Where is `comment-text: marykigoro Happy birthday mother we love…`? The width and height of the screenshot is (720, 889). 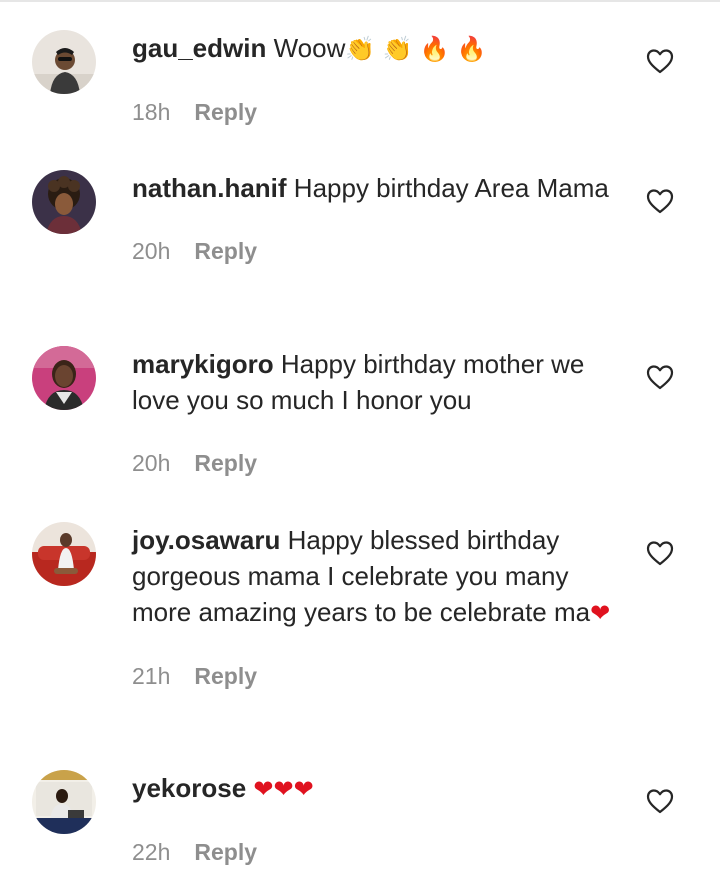
comment-text: marykigoro Happy birthday mother we love… is located at coordinates (377, 382).